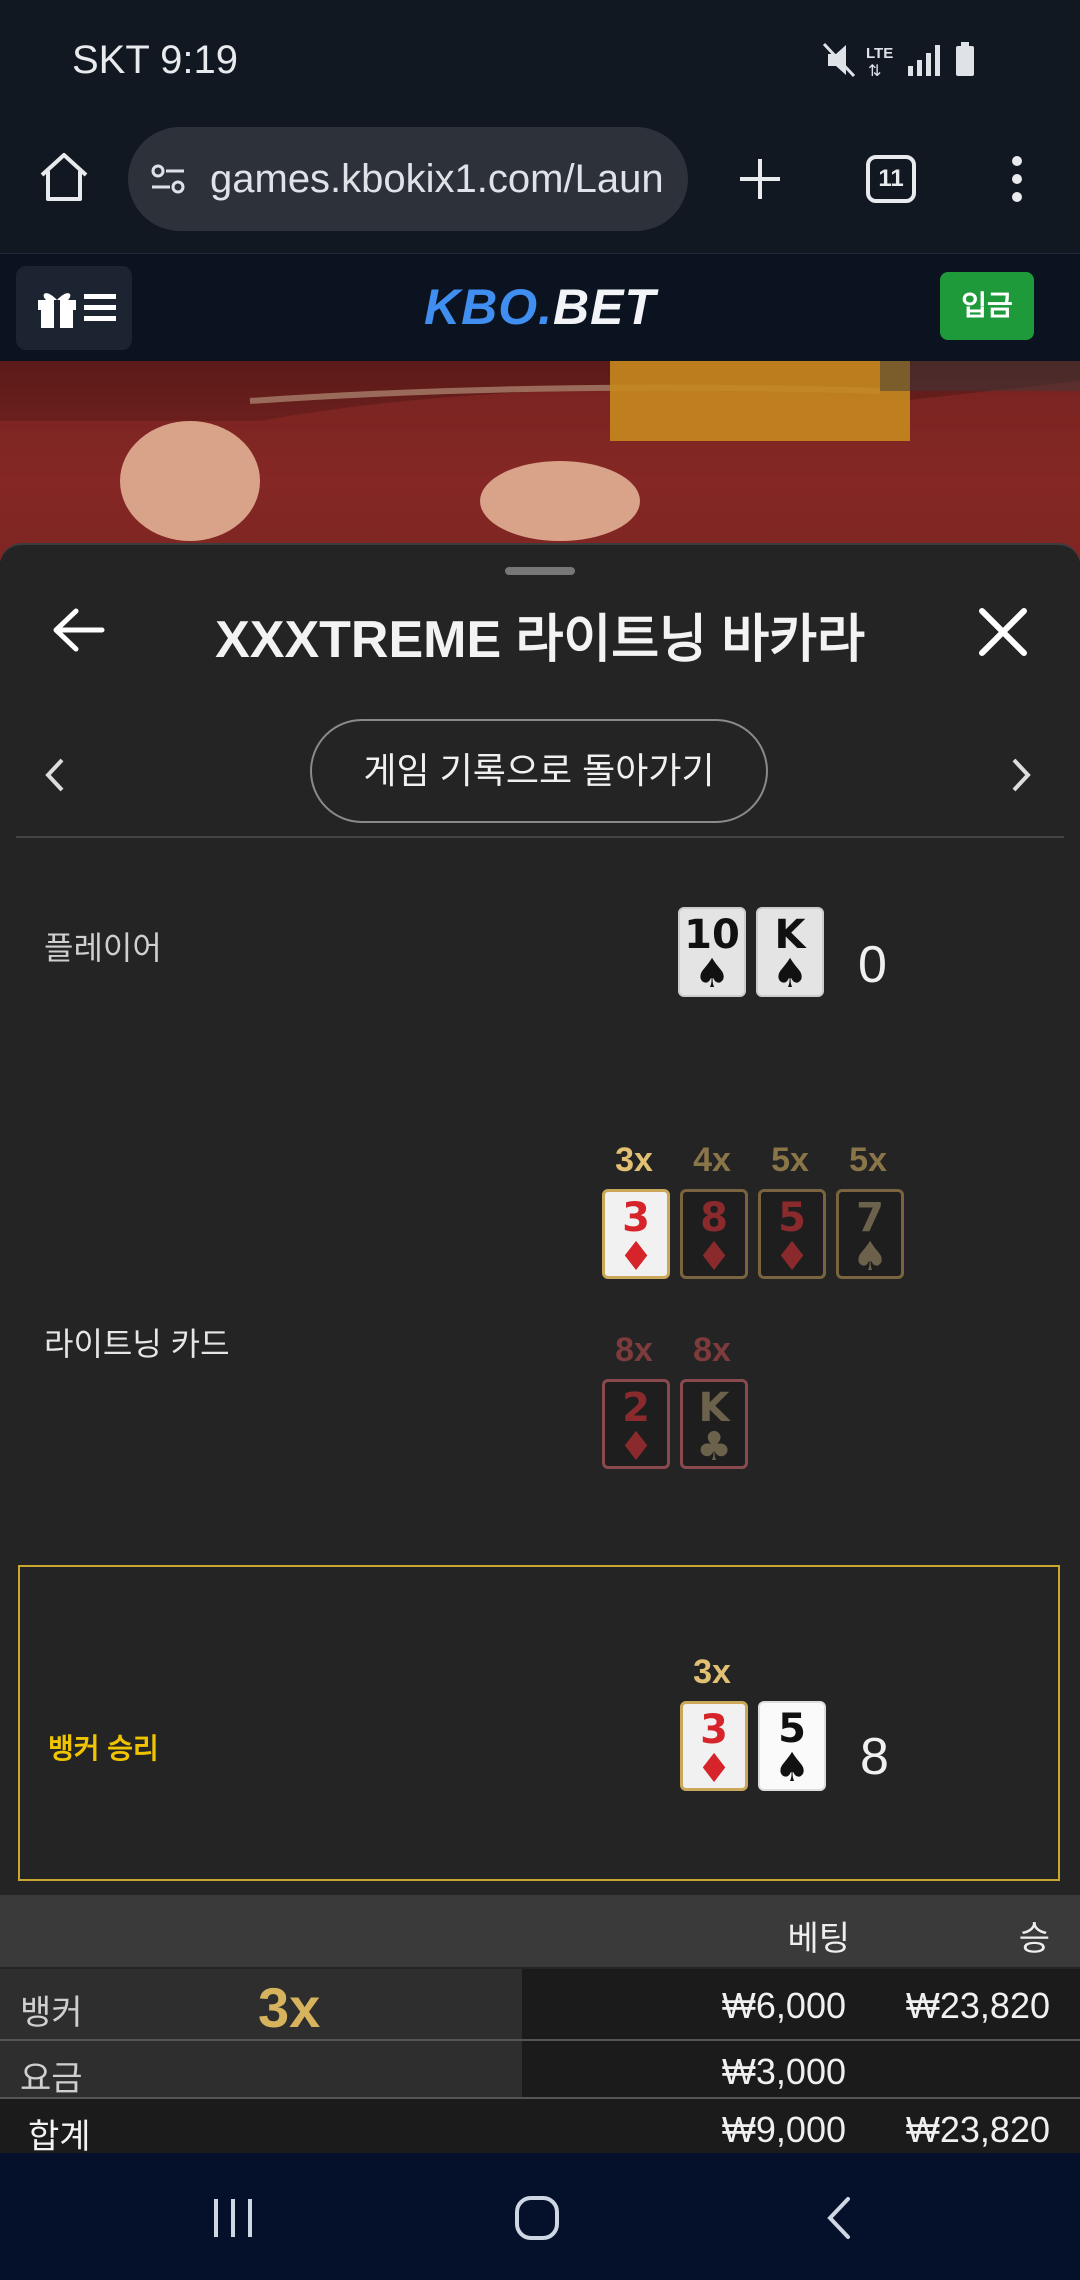 Image resolution: width=1080 pixels, height=2280 pixels. Describe the element at coordinates (78, 630) in the screenshot. I see `back-arrow-icon` at that location.